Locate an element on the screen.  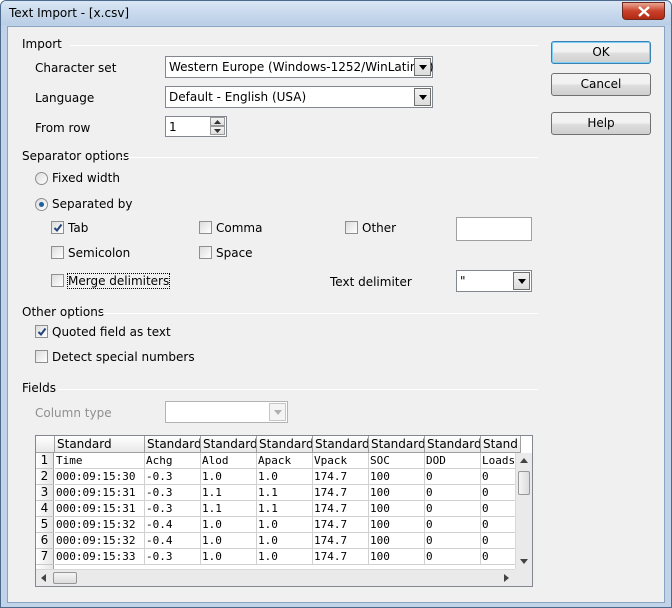
scroll-up-arrow-icon is located at coordinates (524, 460).